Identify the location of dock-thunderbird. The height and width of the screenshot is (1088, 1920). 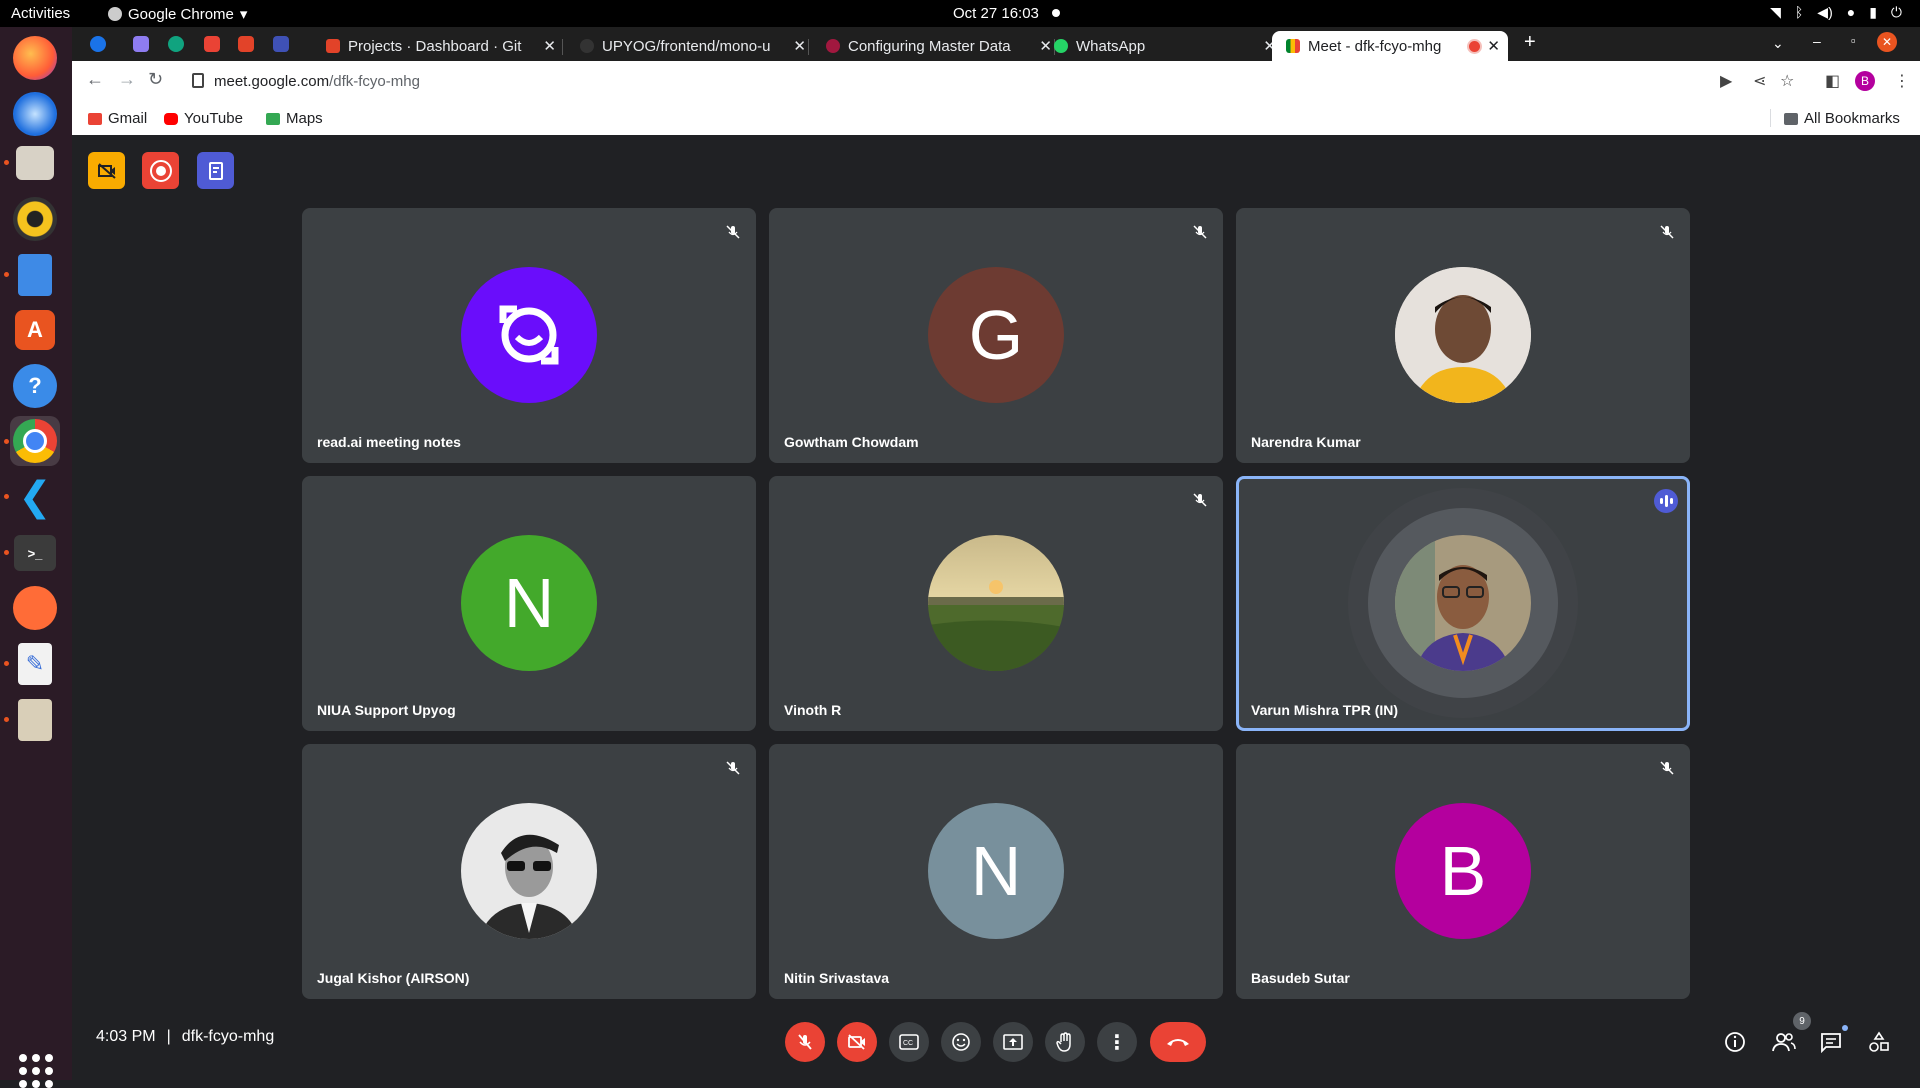
(35, 114).